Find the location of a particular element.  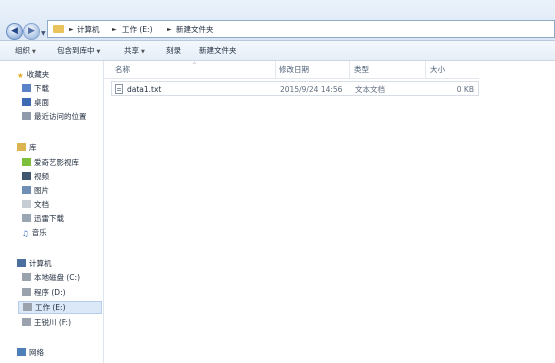

computer-node: 计算机 is located at coordinates (34, 263).